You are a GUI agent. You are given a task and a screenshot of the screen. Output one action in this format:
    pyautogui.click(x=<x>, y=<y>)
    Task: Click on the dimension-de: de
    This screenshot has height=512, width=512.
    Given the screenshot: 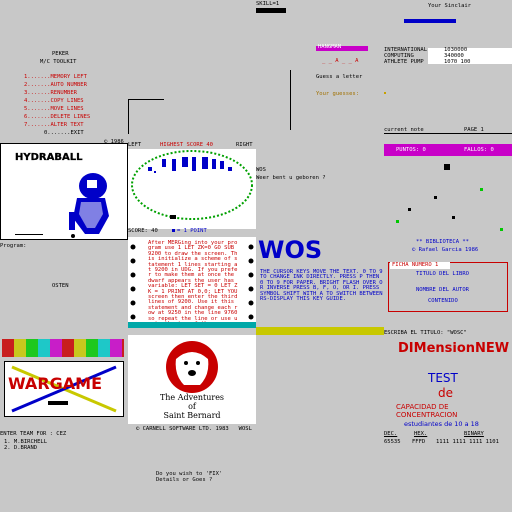 What is the action you would take?
    pyautogui.click(x=445, y=393)
    